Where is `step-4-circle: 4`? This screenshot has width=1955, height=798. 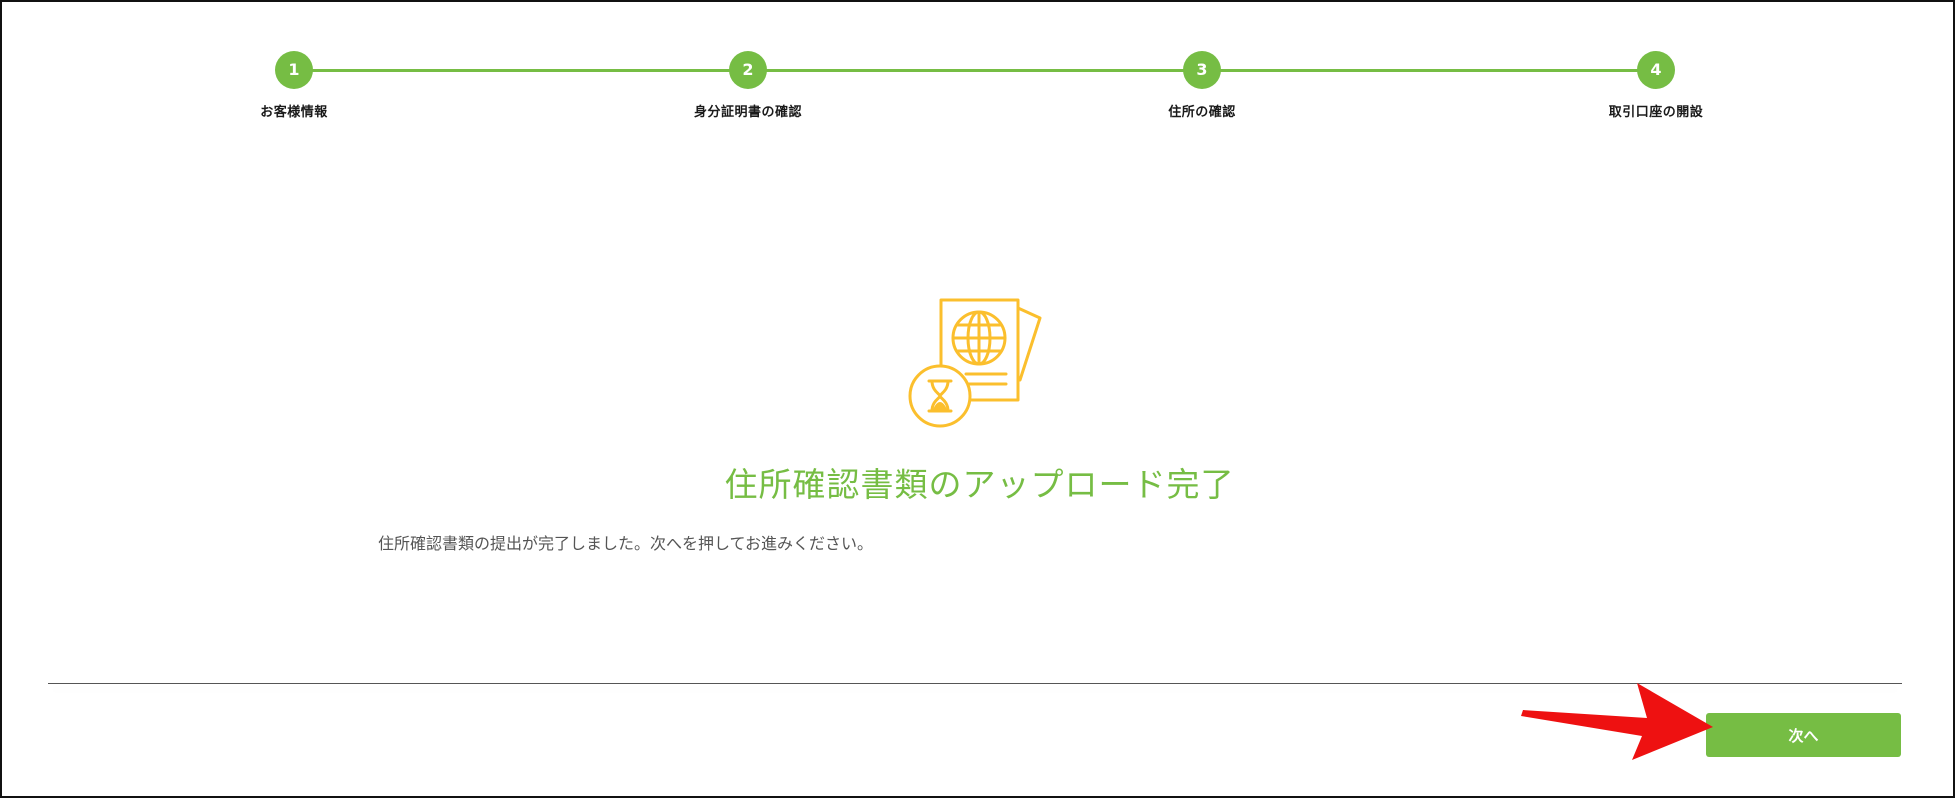 step-4-circle: 4 is located at coordinates (1656, 70).